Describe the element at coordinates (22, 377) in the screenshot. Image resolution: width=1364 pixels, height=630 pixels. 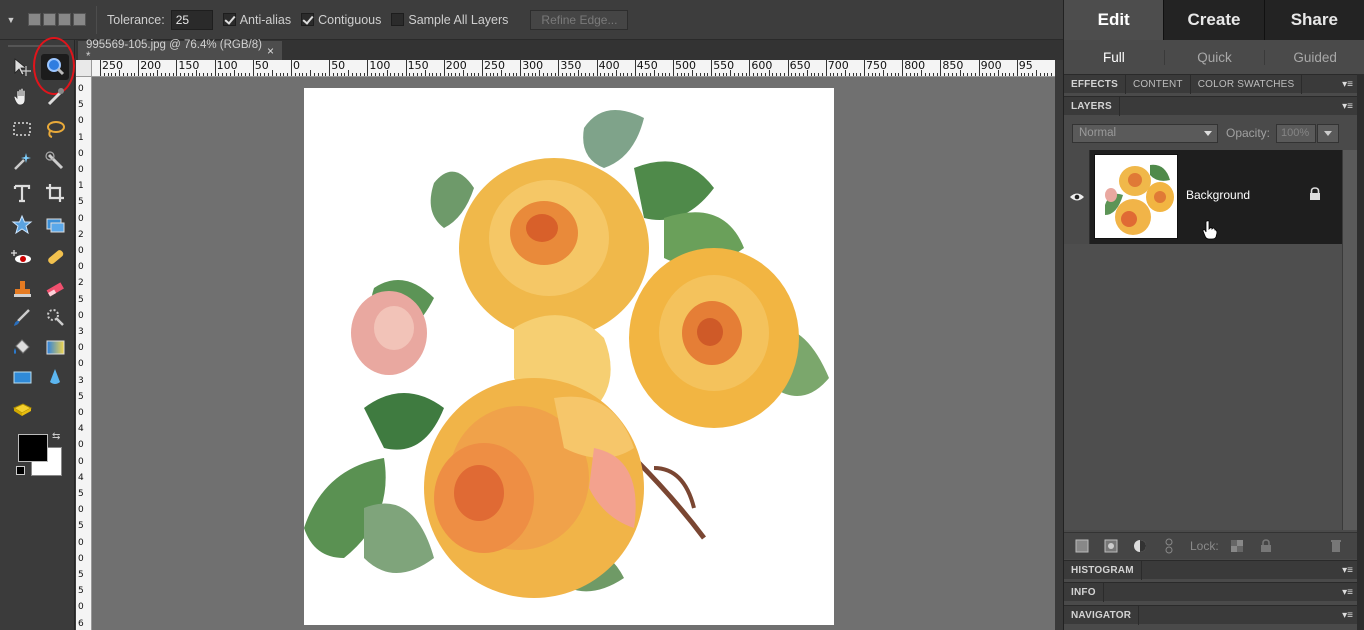
I see `shape-tool-icon` at that location.